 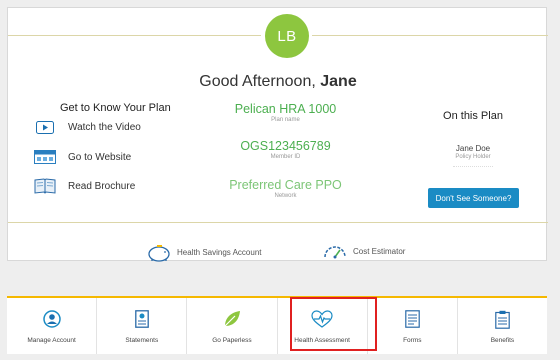 What do you see at coordinates (159, 252) in the screenshot?
I see `piggy-bank-icon` at bounding box center [159, 252].